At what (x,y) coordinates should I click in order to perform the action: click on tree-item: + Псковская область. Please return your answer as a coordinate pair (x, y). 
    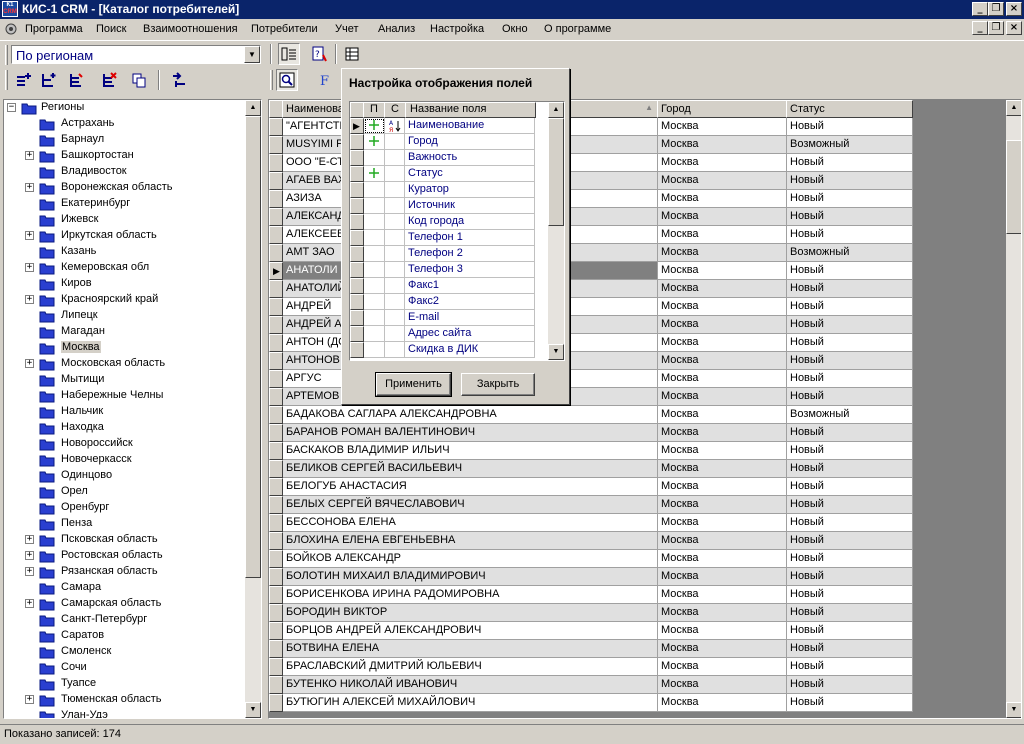
    Looking at the image, I should click on (124, 540).